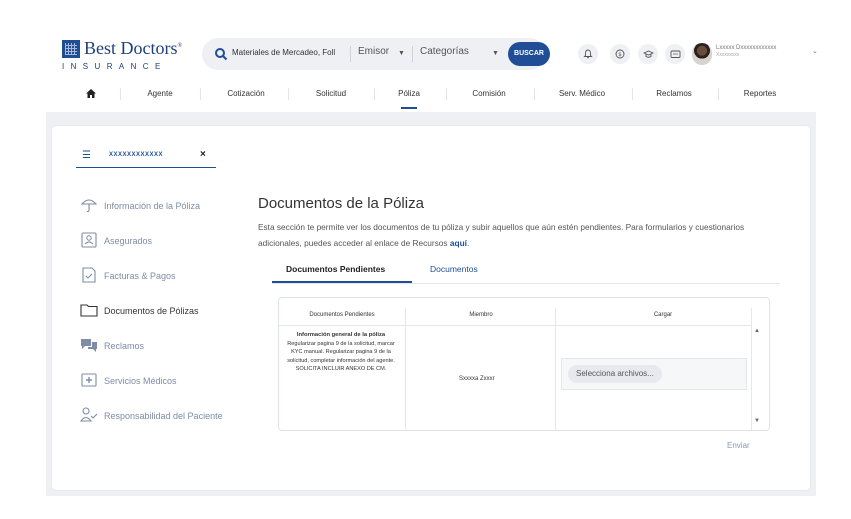  I want to click on sidebar-item-label: Servicios Médicos, so click(140, 381).